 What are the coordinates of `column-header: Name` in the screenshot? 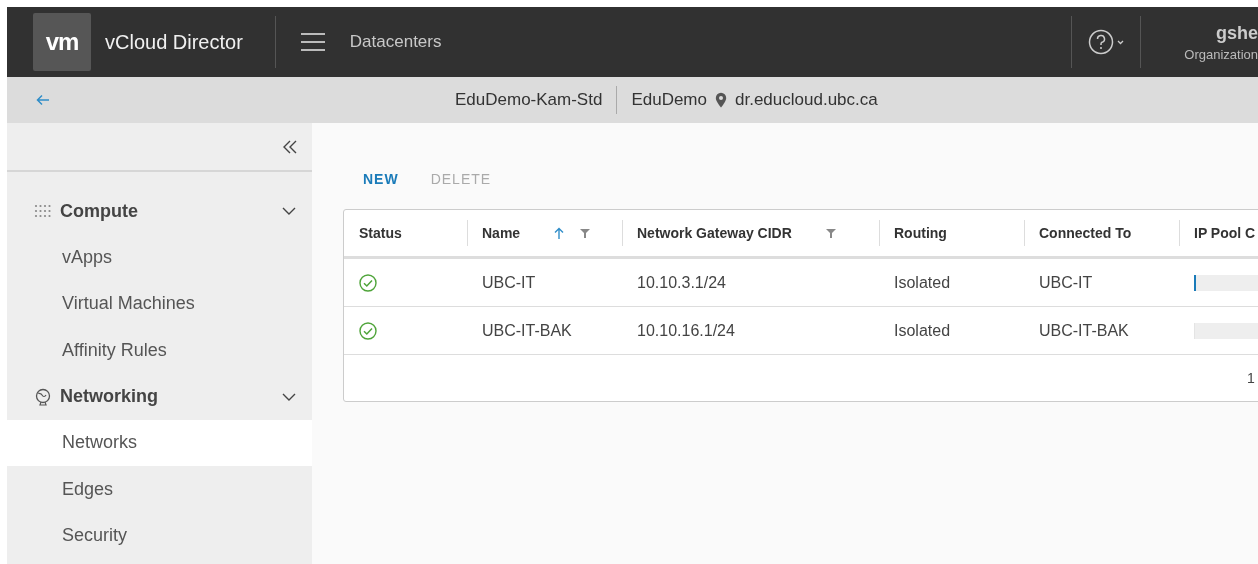 It's located at (501, 233).